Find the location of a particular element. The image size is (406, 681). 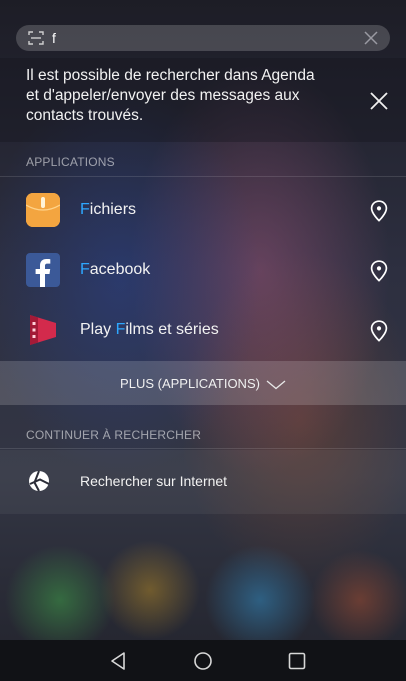

more-applications-button: PLUS (APPLICATIONS) is located at coordinates (203, 383).